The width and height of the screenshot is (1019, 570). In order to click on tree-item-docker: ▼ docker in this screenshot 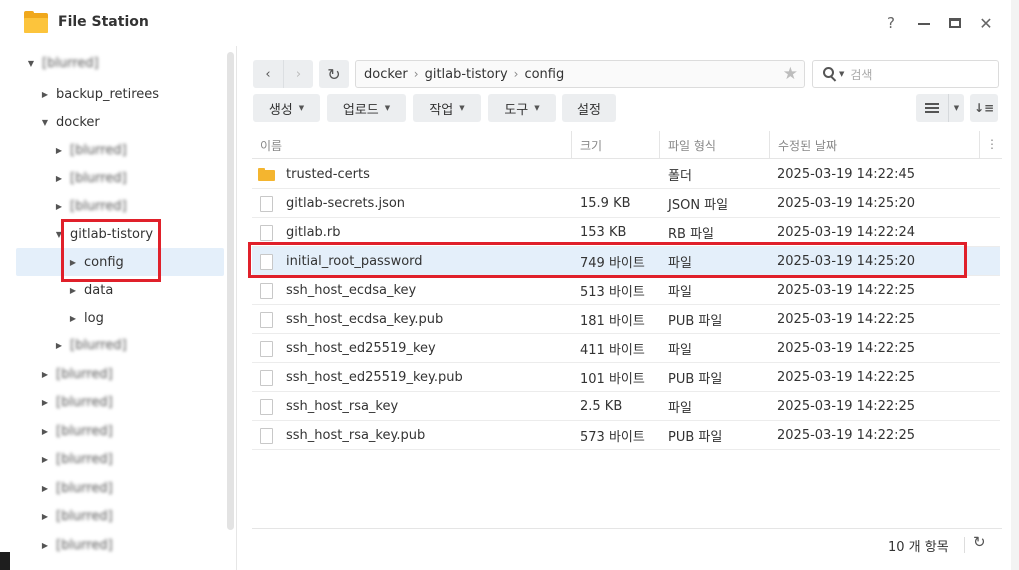, I will do `click(69, 122)`.